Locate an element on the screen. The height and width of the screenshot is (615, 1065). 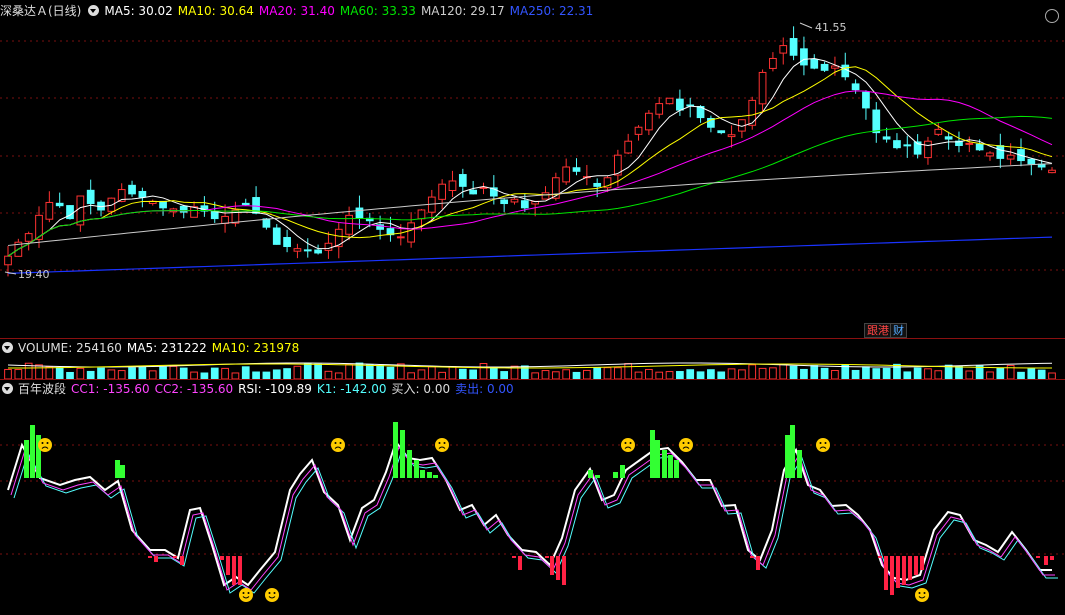
low-price-label: 19.40 is located at coordinates (34, 274).